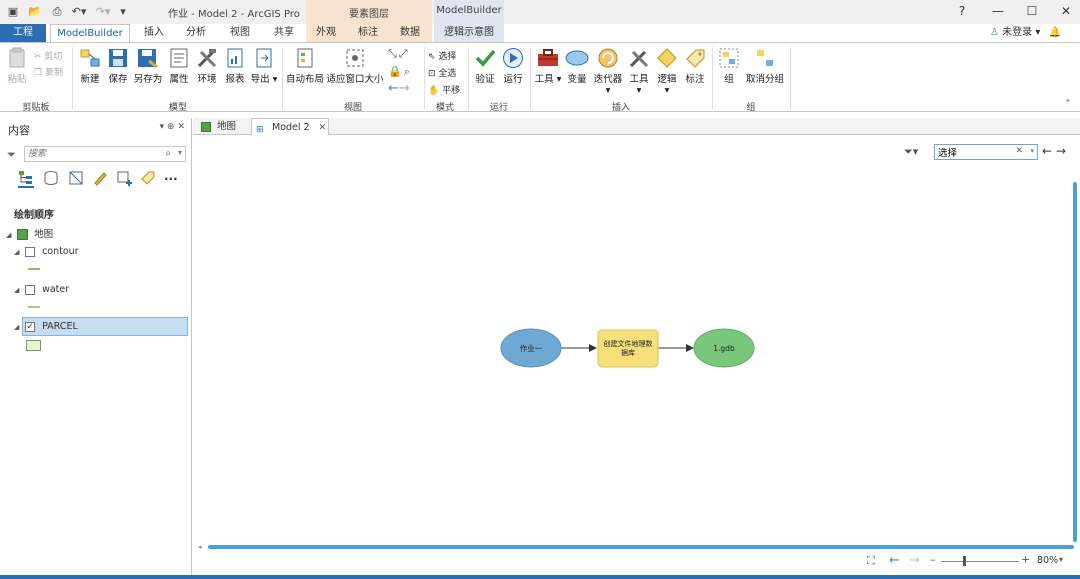  I want to click on tab-view: 视图, so click(240, 33).